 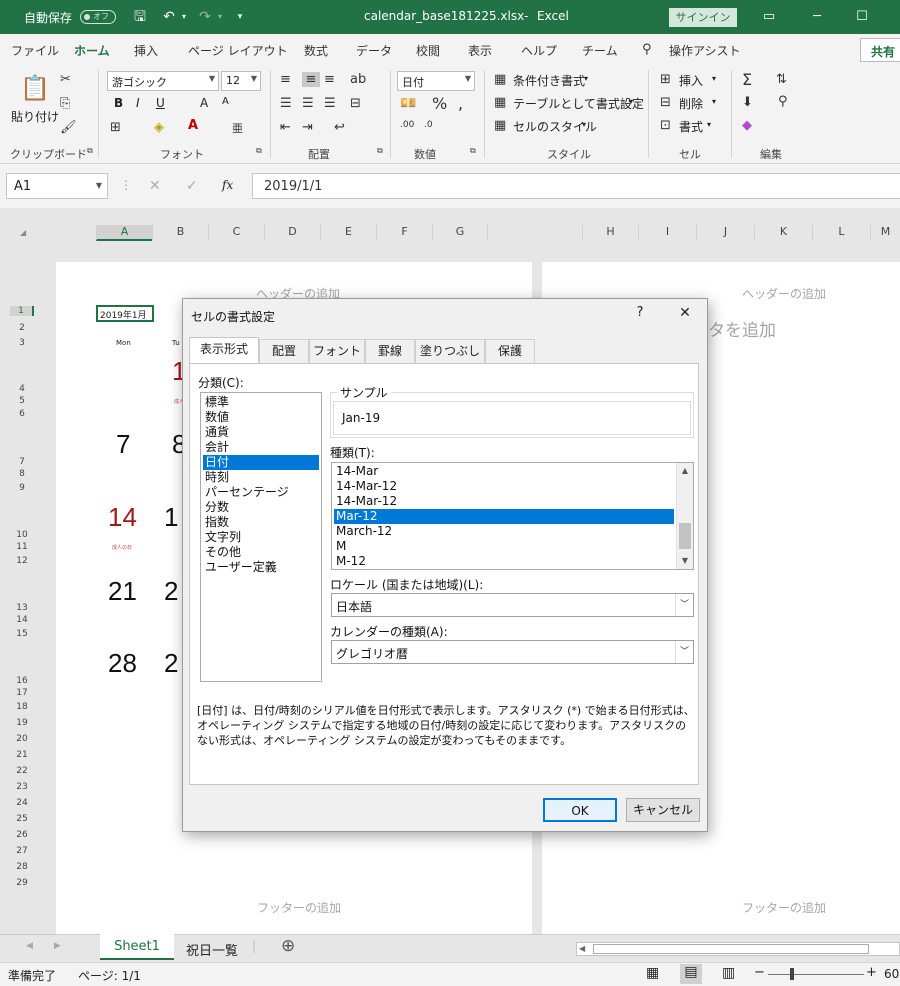 I want to click on tab-help: ヘルプ, so click(x=539, y=50).